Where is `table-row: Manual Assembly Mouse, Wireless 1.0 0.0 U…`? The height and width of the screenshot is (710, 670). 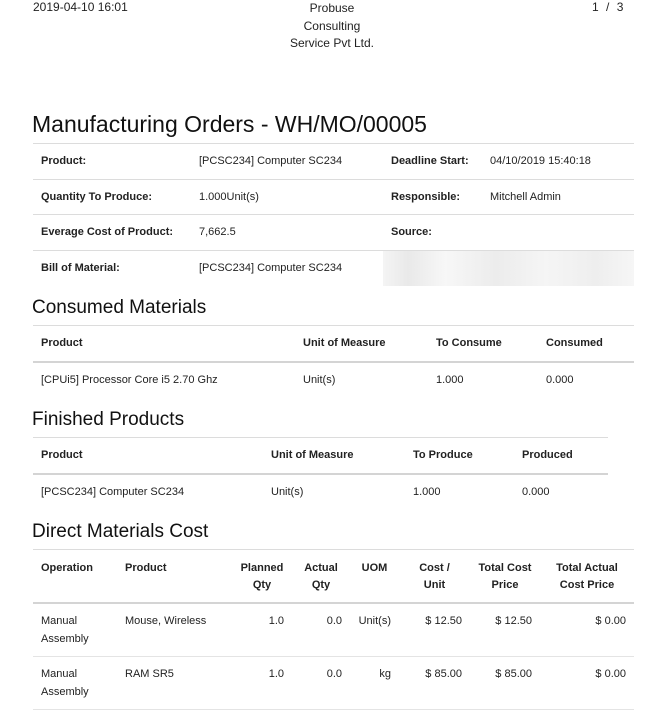
table-row: Manual Assembly Mouse, Wireless 1.0 0.0 U… is located at coordinates (333, 630).